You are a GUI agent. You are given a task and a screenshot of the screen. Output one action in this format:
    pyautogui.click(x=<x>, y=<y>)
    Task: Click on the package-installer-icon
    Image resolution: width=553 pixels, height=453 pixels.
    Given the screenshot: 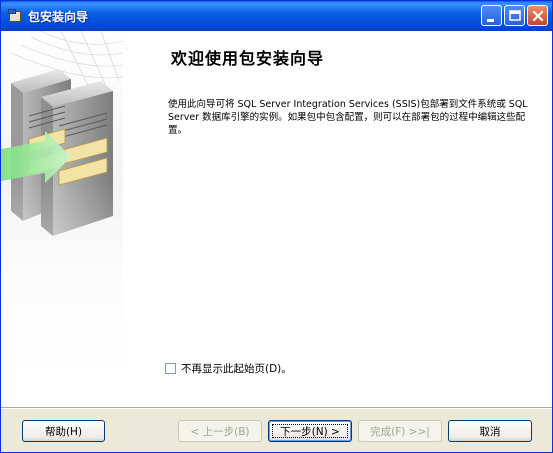 What is the action you would take?
    pyautogui.click(x=15, y=16)
    